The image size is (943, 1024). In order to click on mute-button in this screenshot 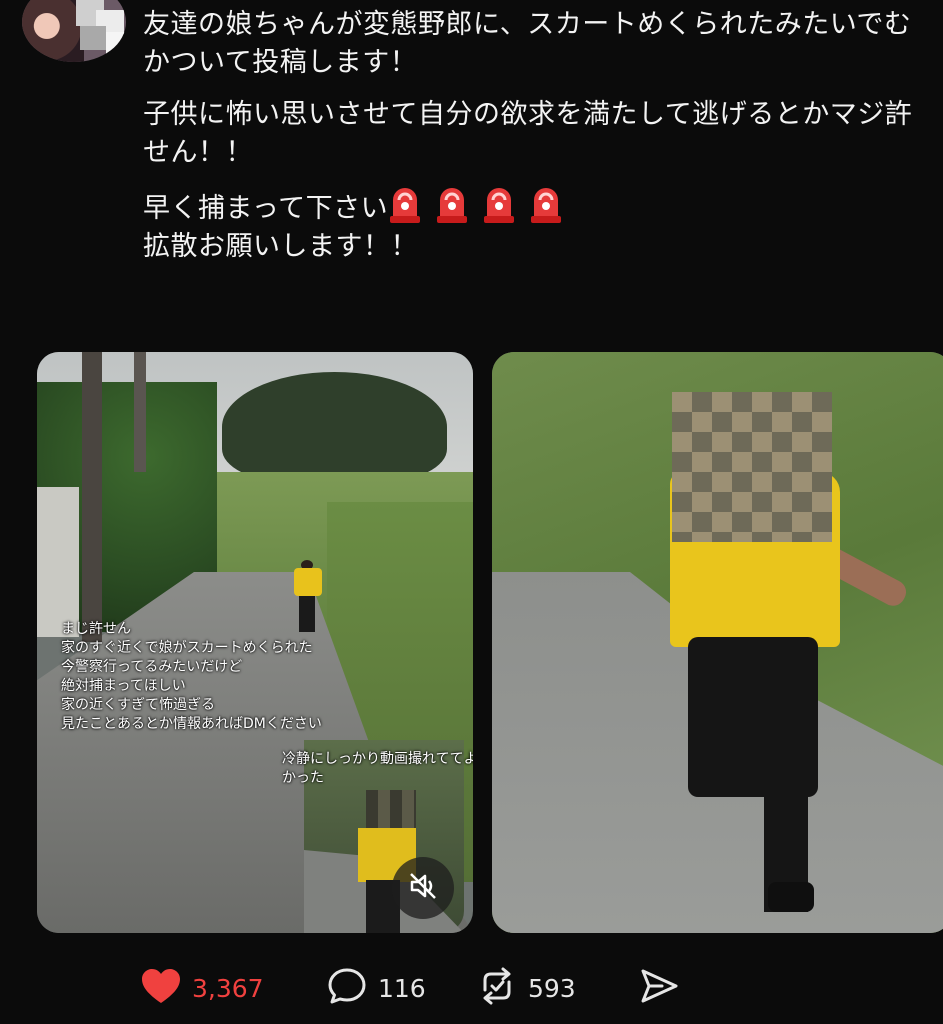, I will do `click(423, 888)`.